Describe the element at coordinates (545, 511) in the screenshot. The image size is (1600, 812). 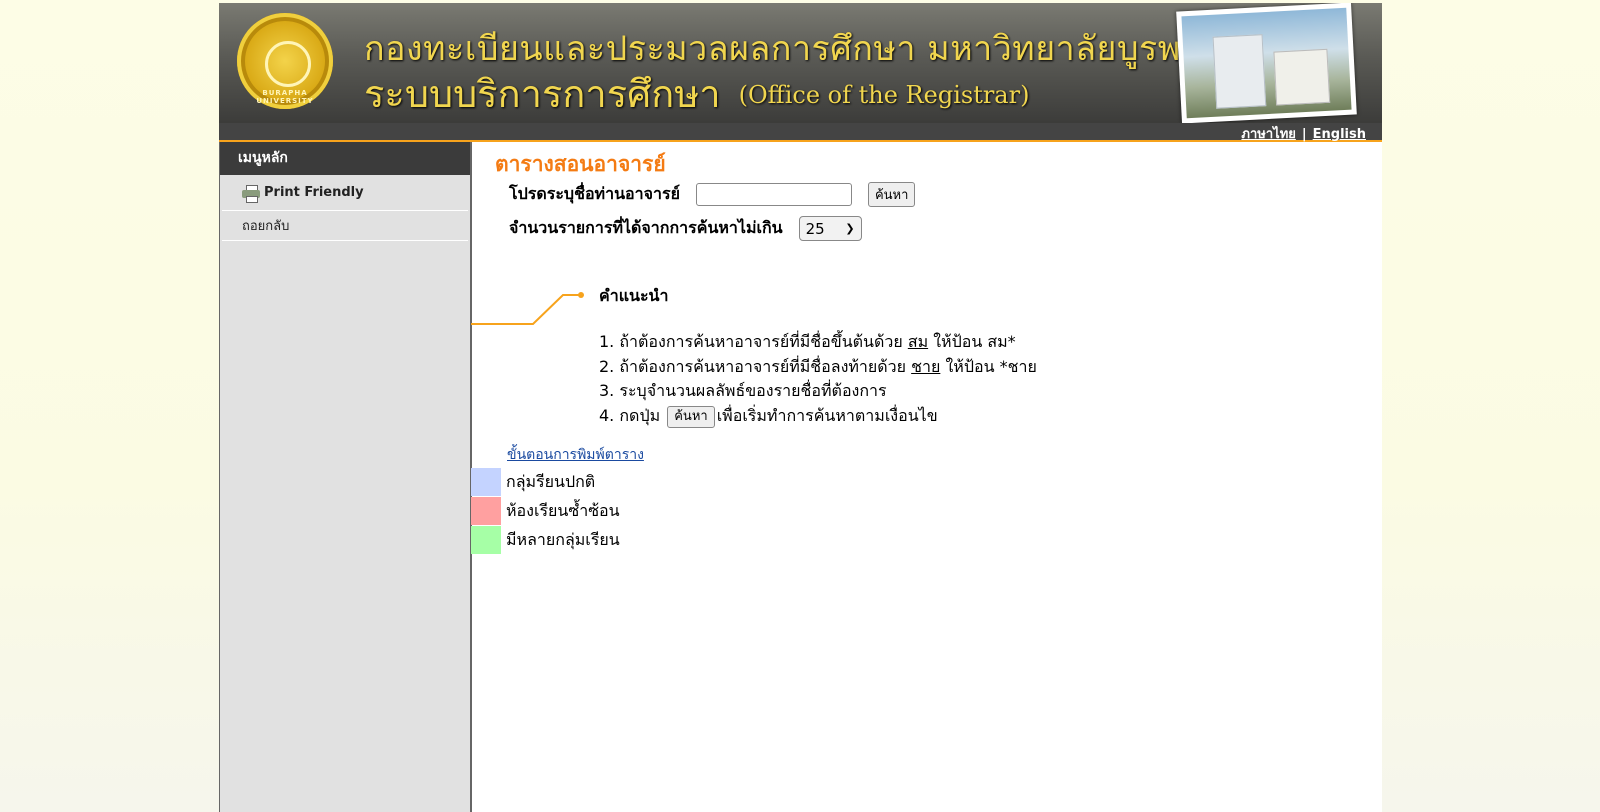
I see `legend-item-duplicate-room: ห้องเรียนซ้ำซ้อน` at that location.